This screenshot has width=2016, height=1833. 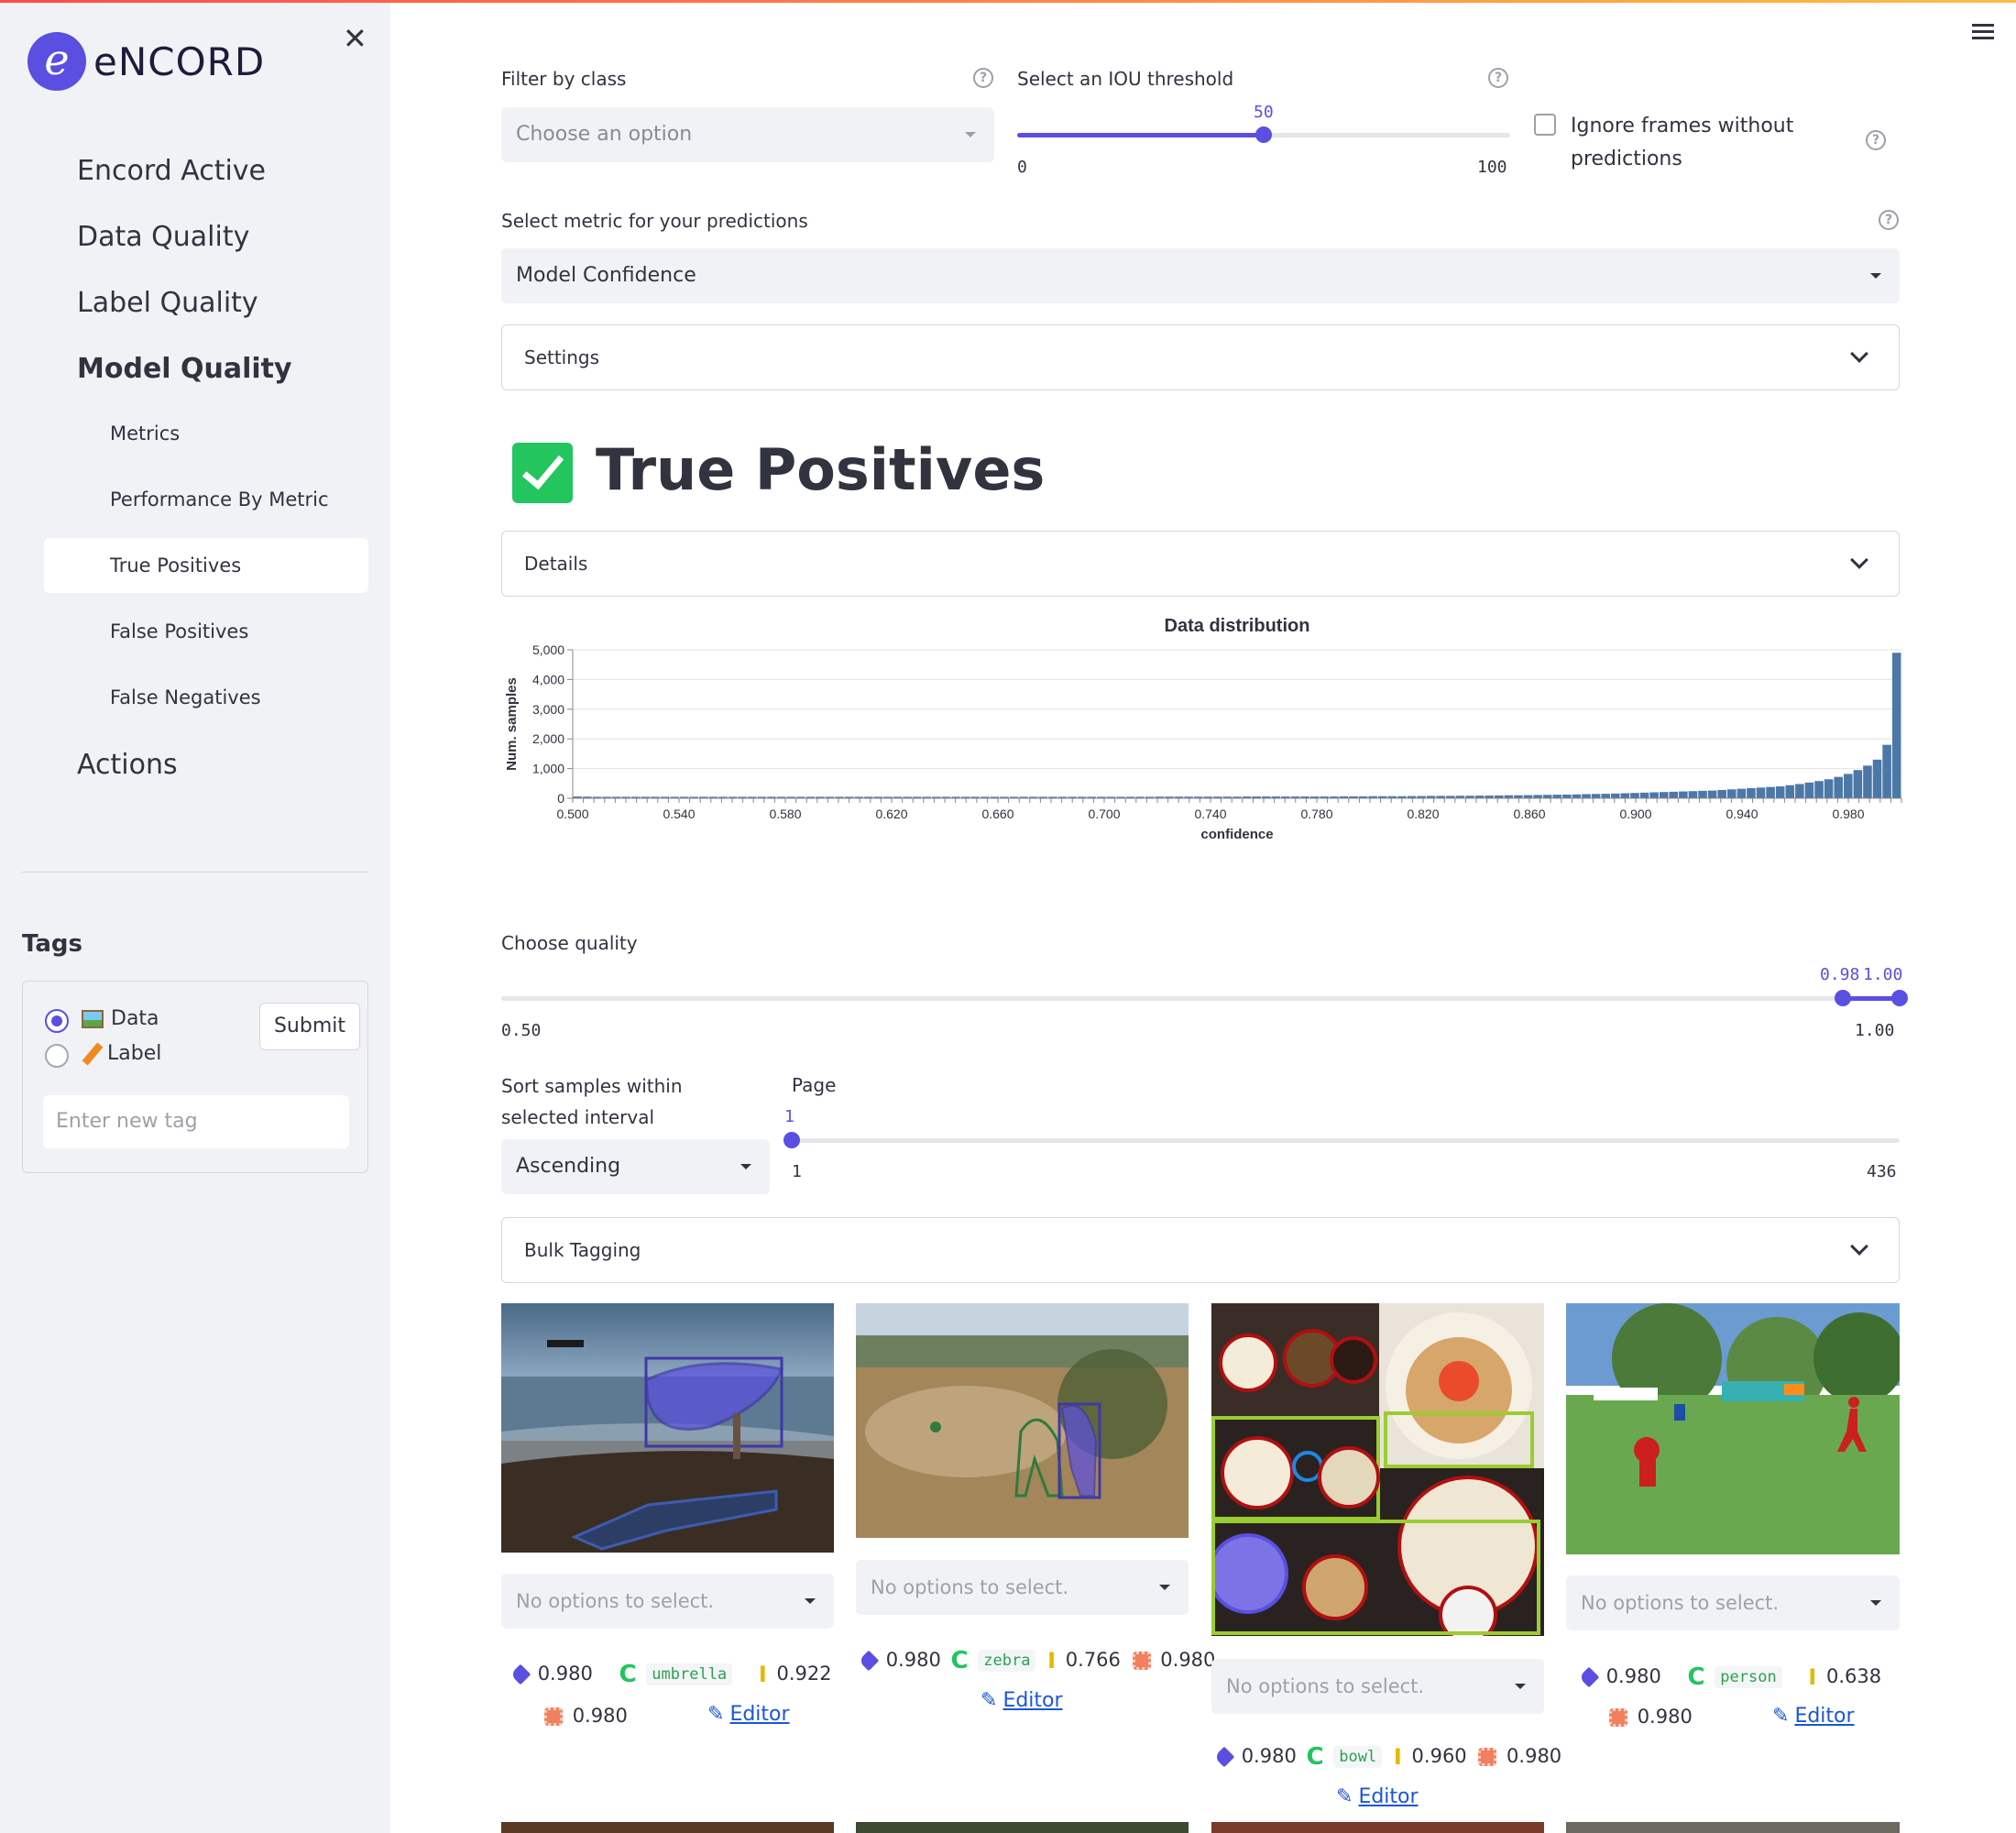 I want to click on radio-data, so click(x=57, y=1021).